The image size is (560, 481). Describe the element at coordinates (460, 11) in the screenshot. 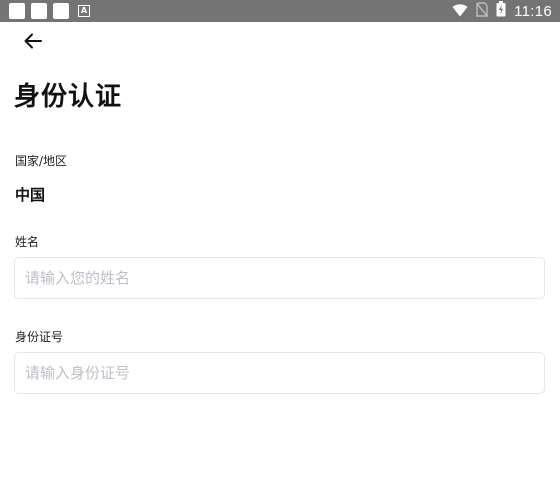

I see `wifi-icon` at that location.